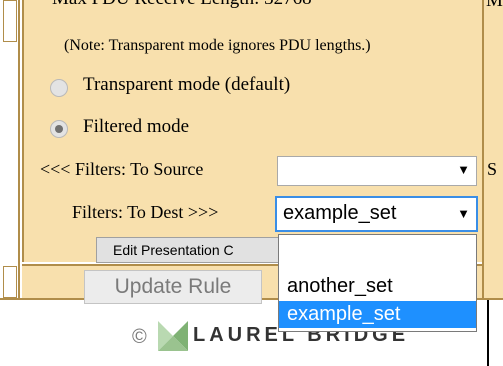 This screenshot has width=503, height=366. What do you see at coordinates (492, 149) in the screenshot?
I see `right-table-column` at bounding box center [492, 149].